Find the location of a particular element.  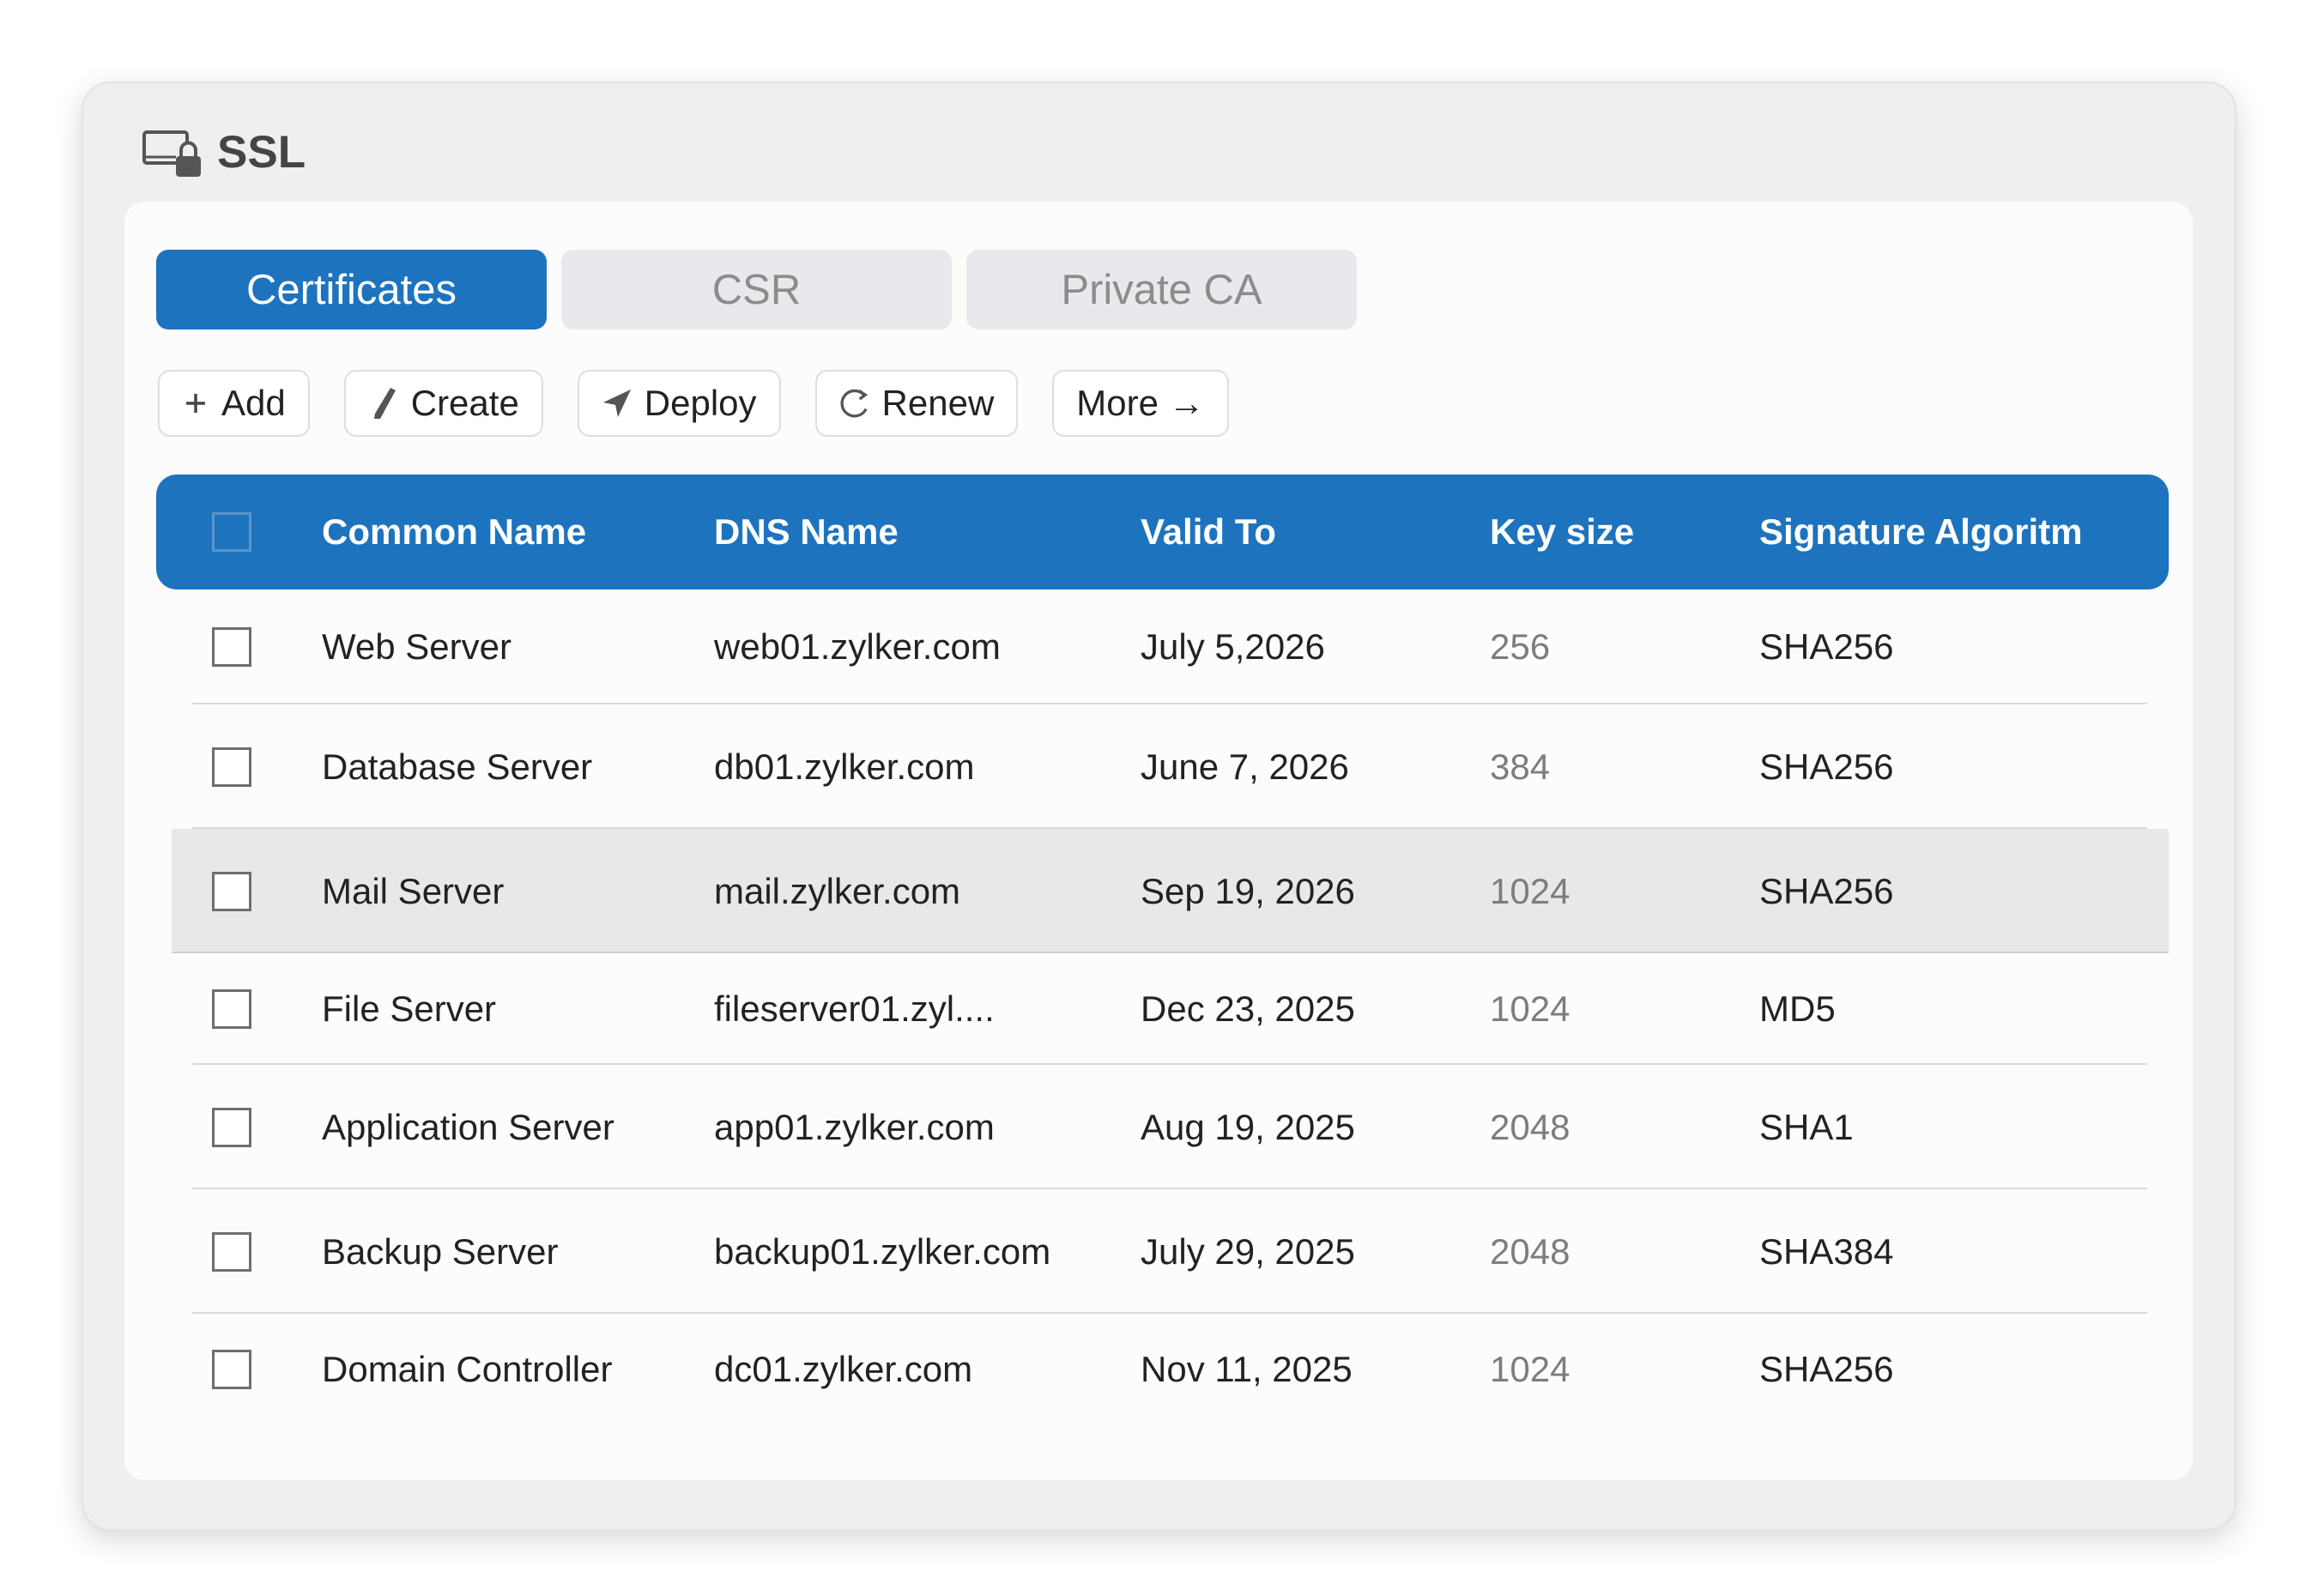

valid-to-cell: Aug 19, 2025 is located at coordinates (1248, 1126).